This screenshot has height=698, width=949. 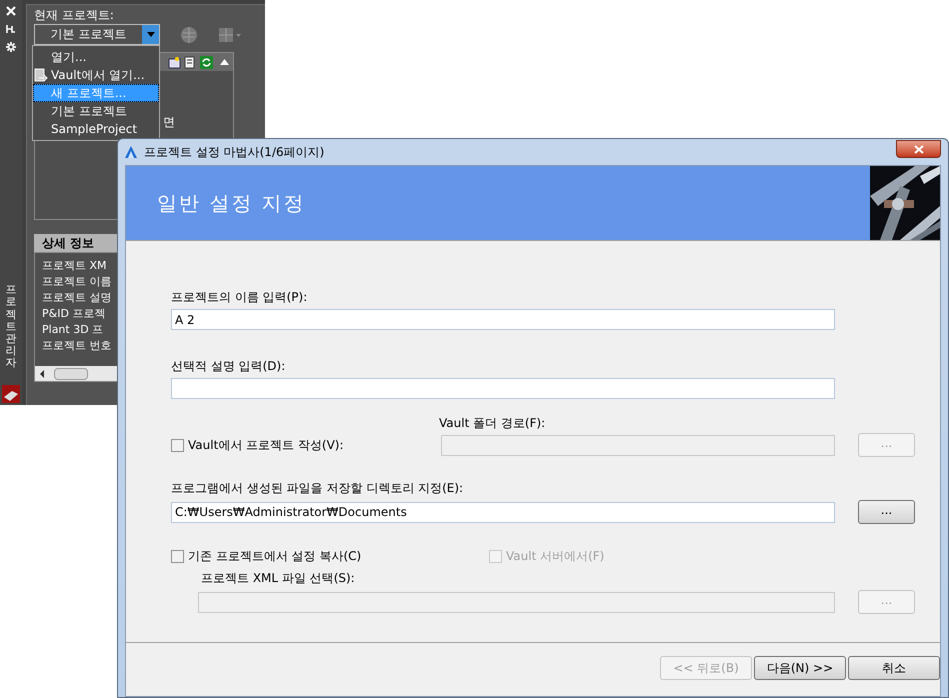 I want to click on field-label: Vault 폴더 경로(F):, so click(x=492, y=423).